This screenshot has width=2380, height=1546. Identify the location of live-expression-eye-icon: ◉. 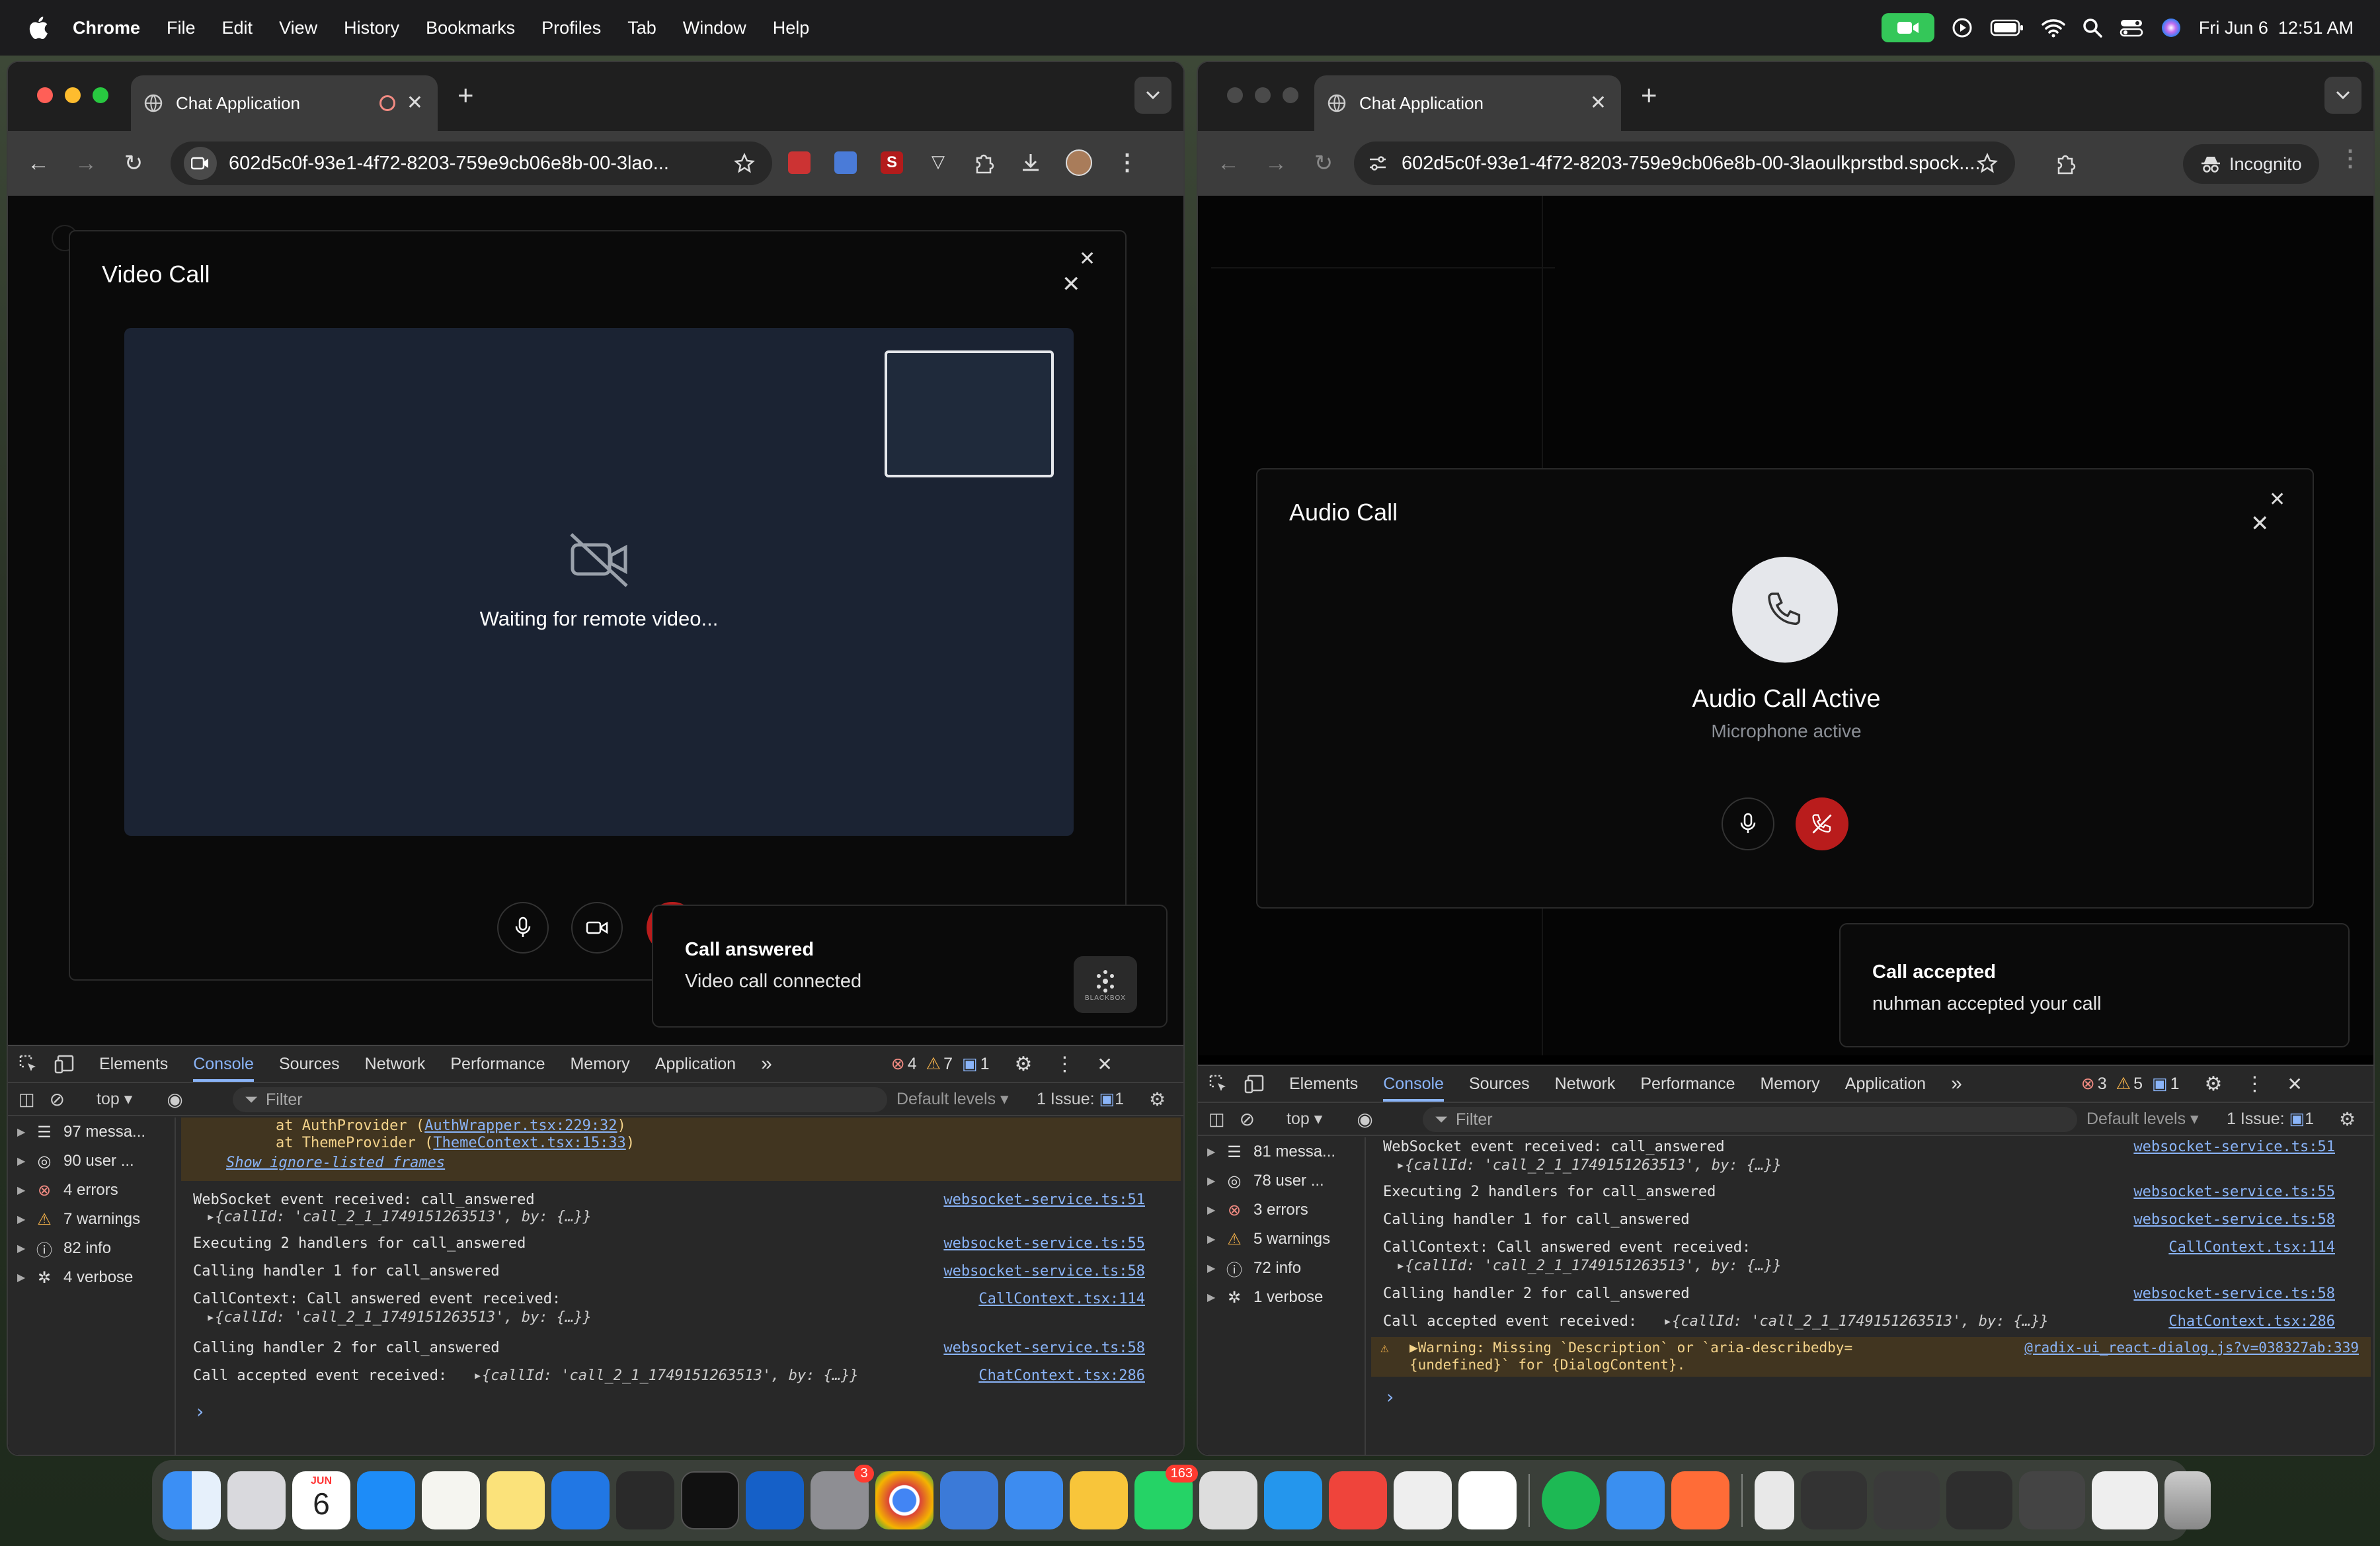
(1364, 1119).